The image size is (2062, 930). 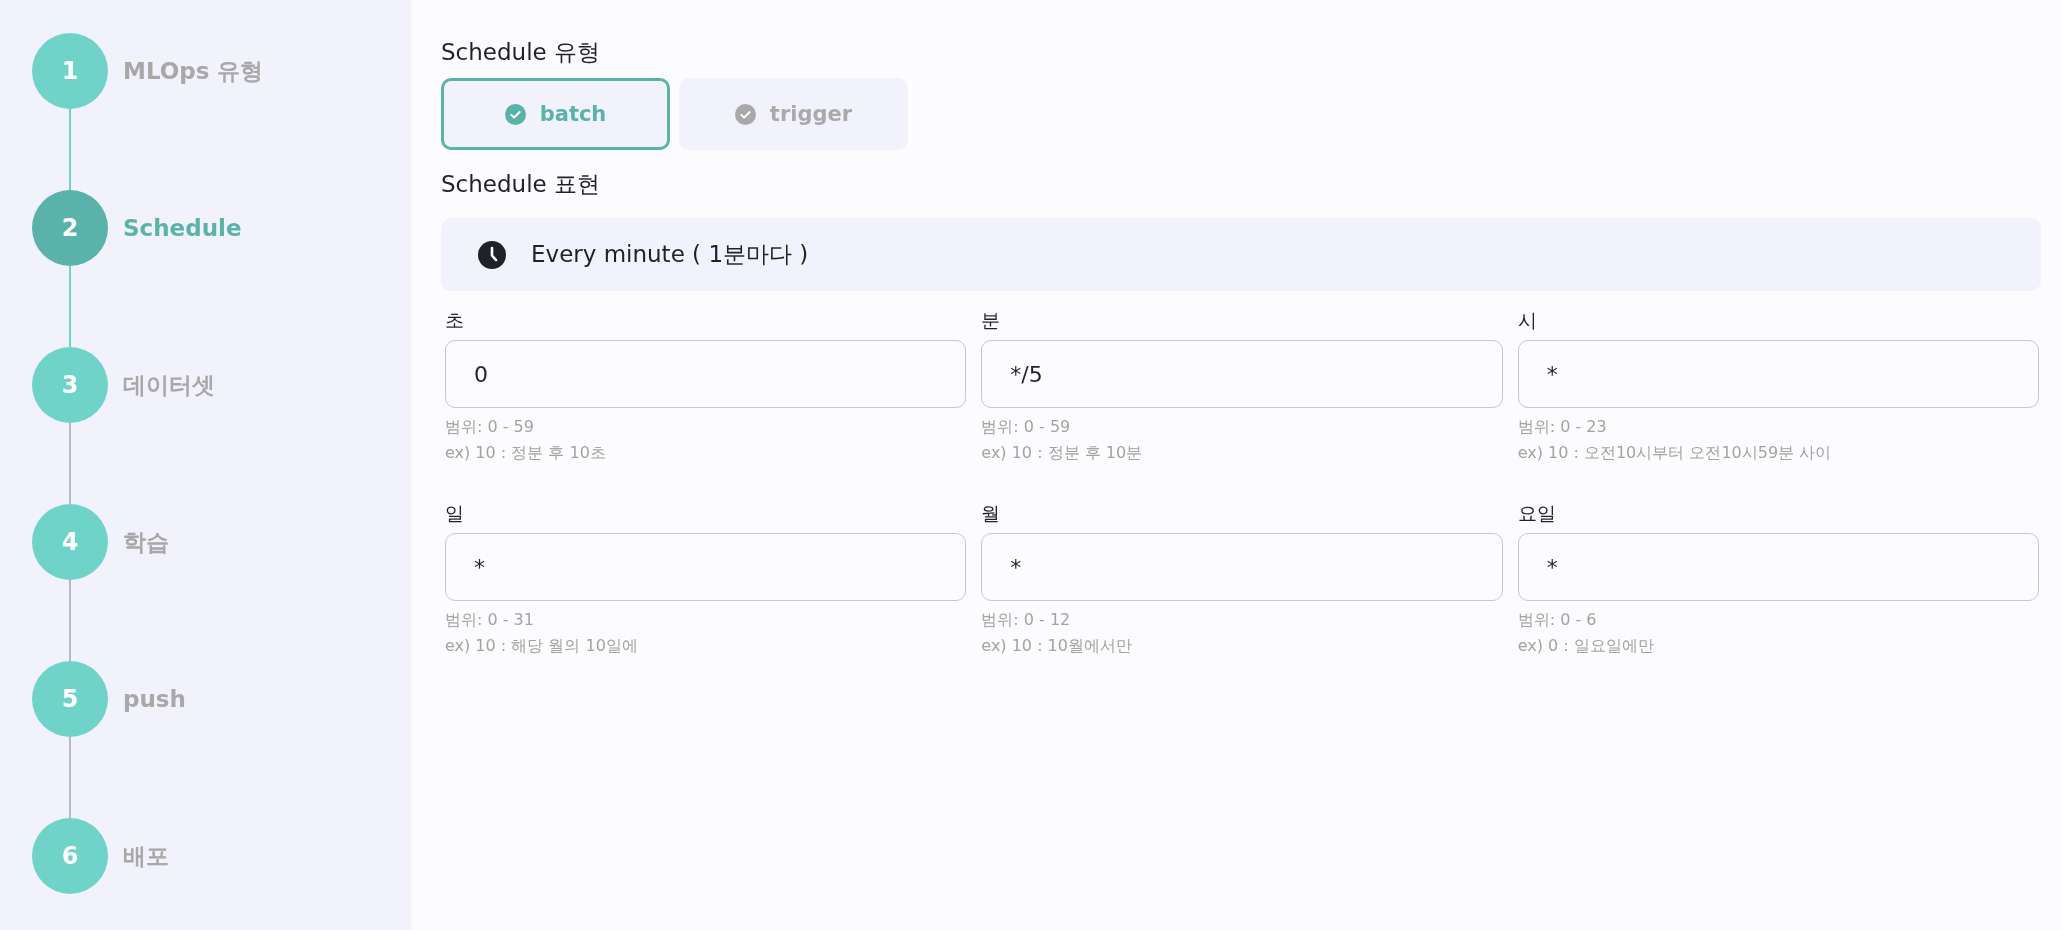 What do you see at coordinates (706, 374) in the screenshot?
I see `input-field: 0` at bounding box center [706, 374].